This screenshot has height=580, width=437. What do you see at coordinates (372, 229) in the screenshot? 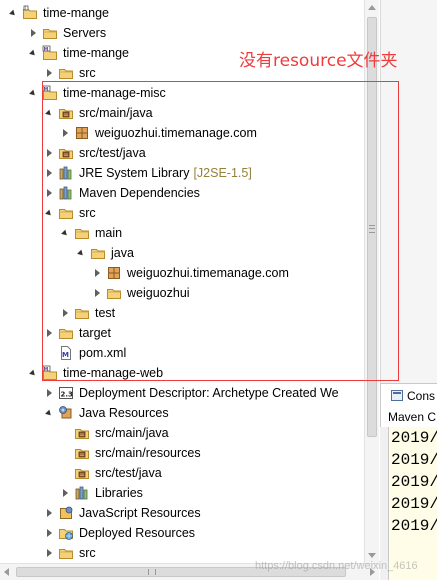
I see `scroll-grip-icon` at bounding box center [372, 229].